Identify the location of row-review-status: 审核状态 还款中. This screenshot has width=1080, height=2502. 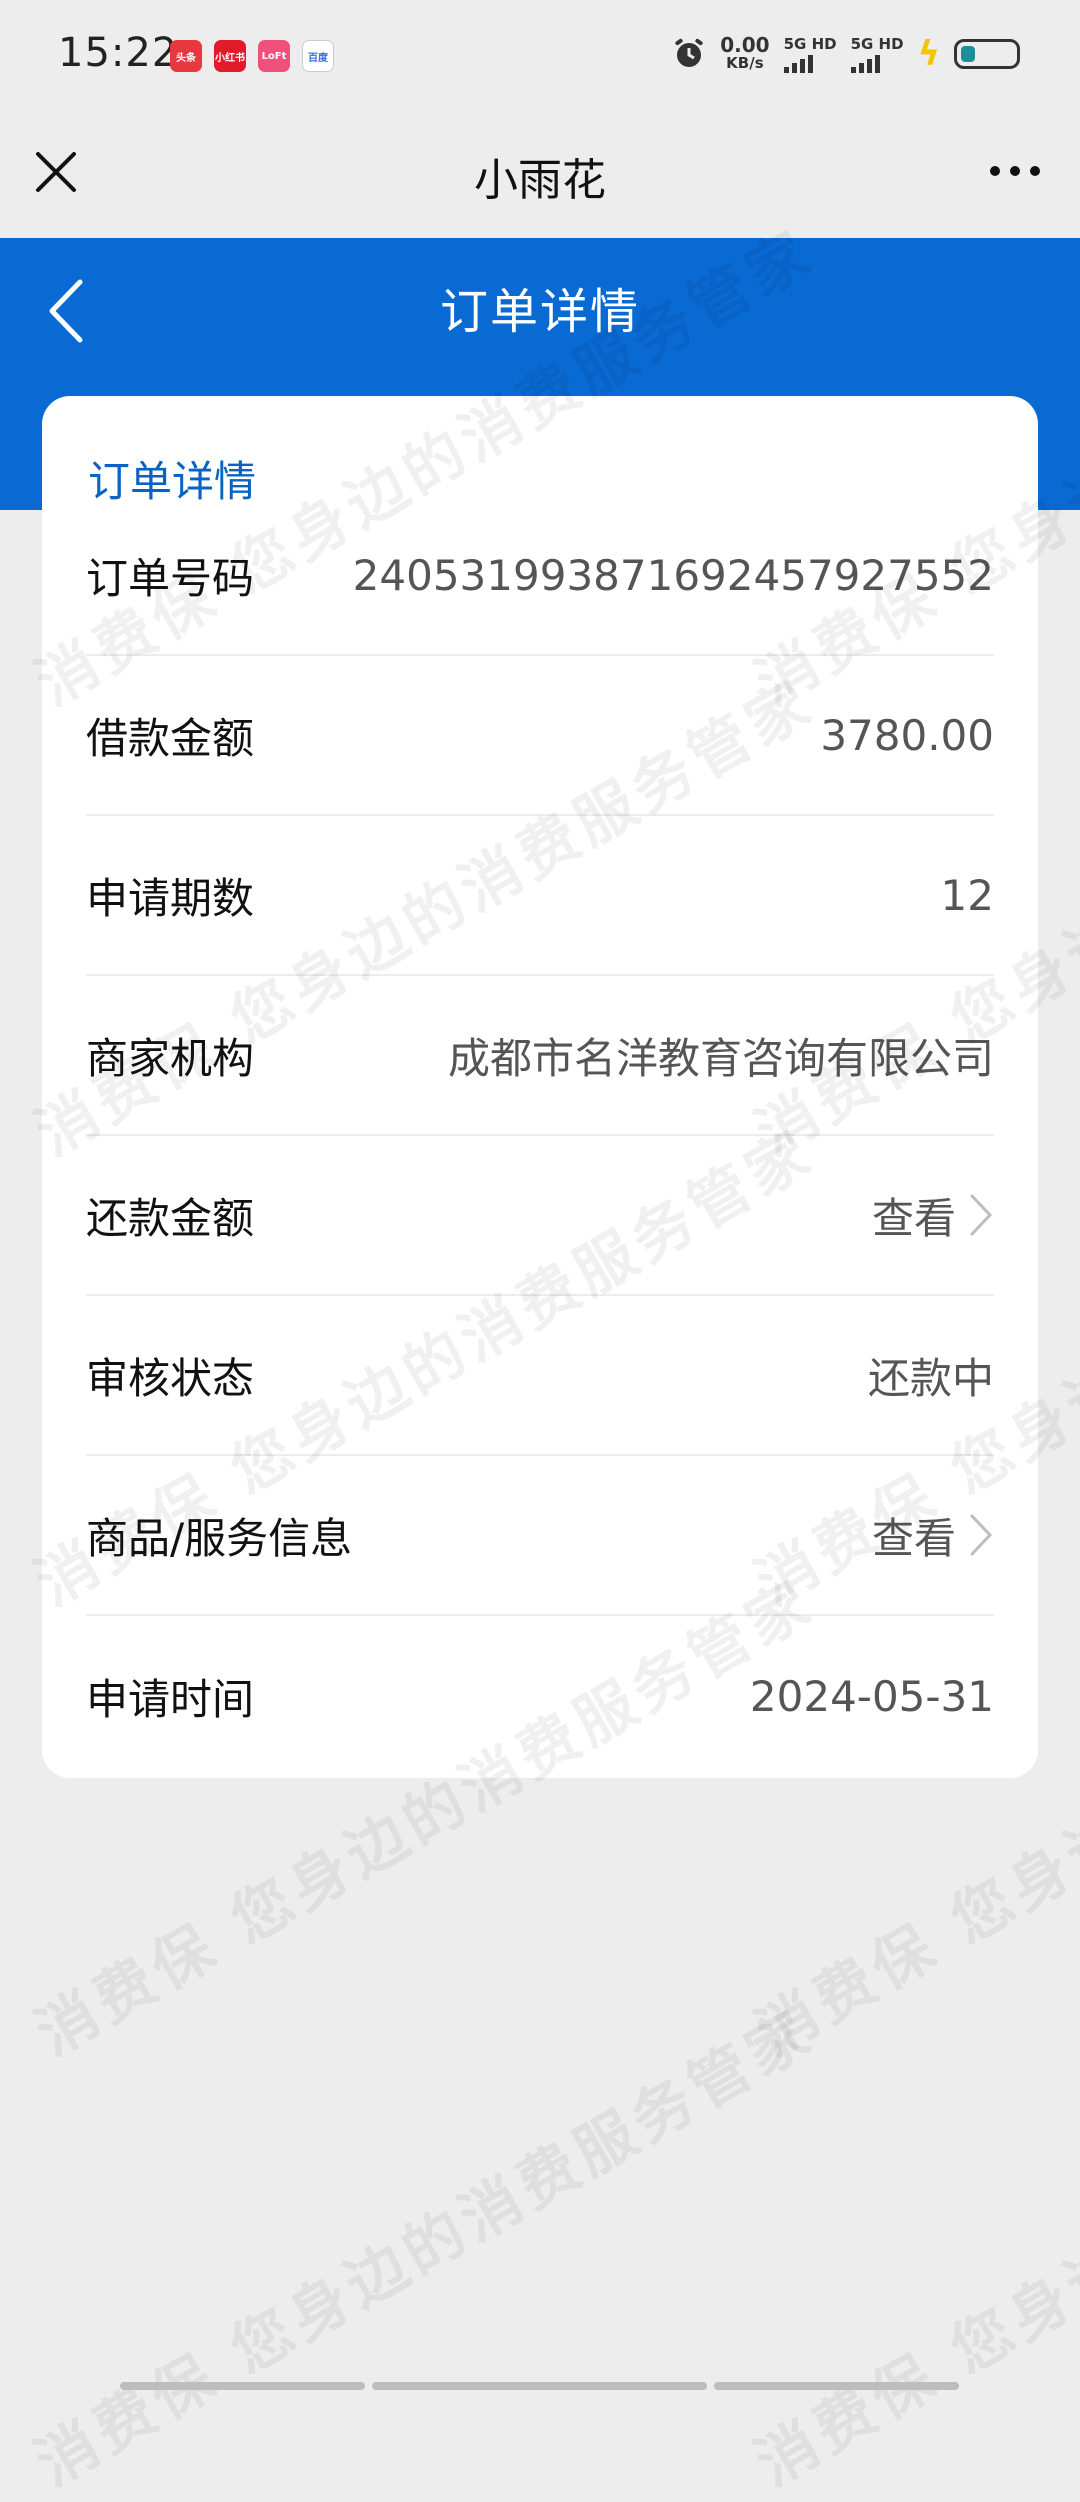
(540, 1376).